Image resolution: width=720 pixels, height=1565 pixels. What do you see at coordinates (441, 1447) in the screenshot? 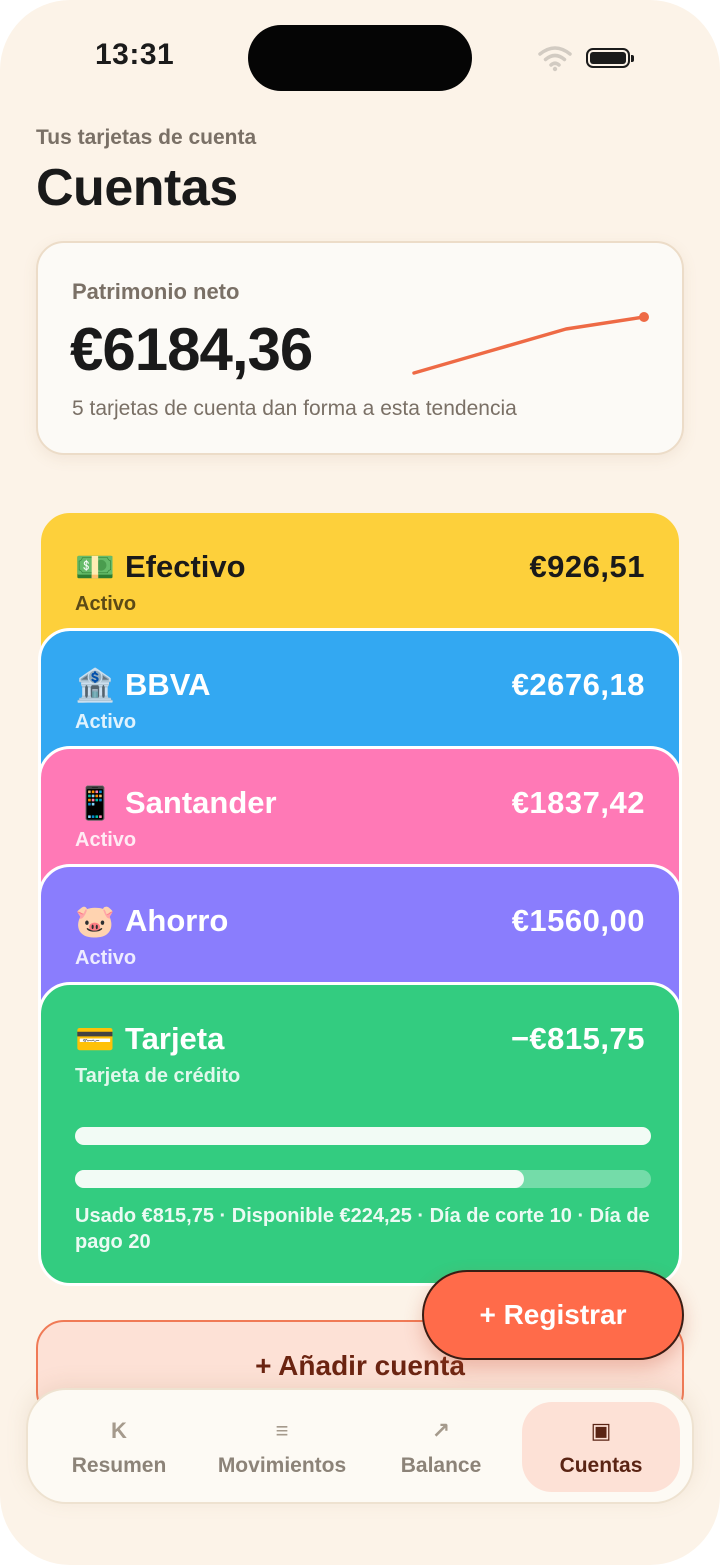
I see `tab-balance: ↗ Balance` at bounding box center [441, 1447].